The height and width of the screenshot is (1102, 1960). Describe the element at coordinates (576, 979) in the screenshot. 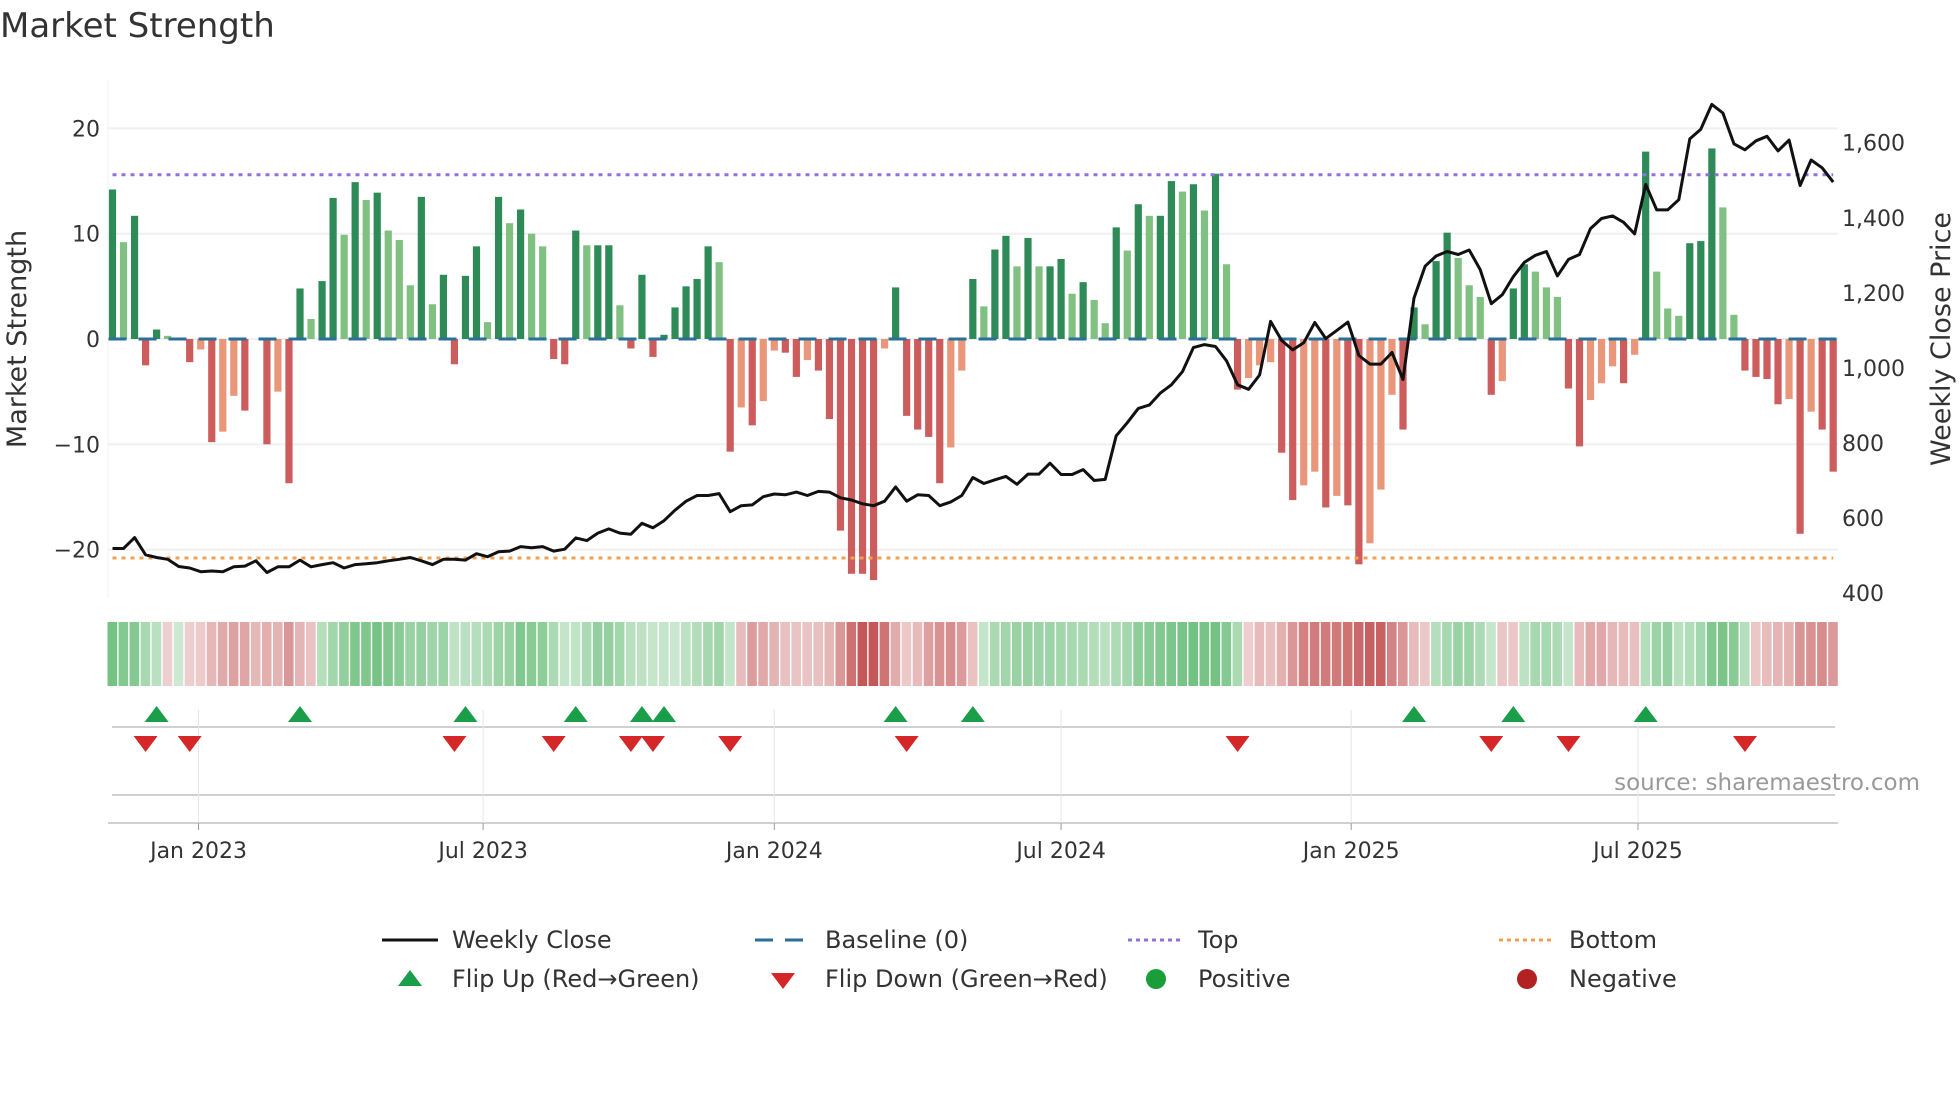

I see `legend-label: Flip Up (Red→Green)` at that location.